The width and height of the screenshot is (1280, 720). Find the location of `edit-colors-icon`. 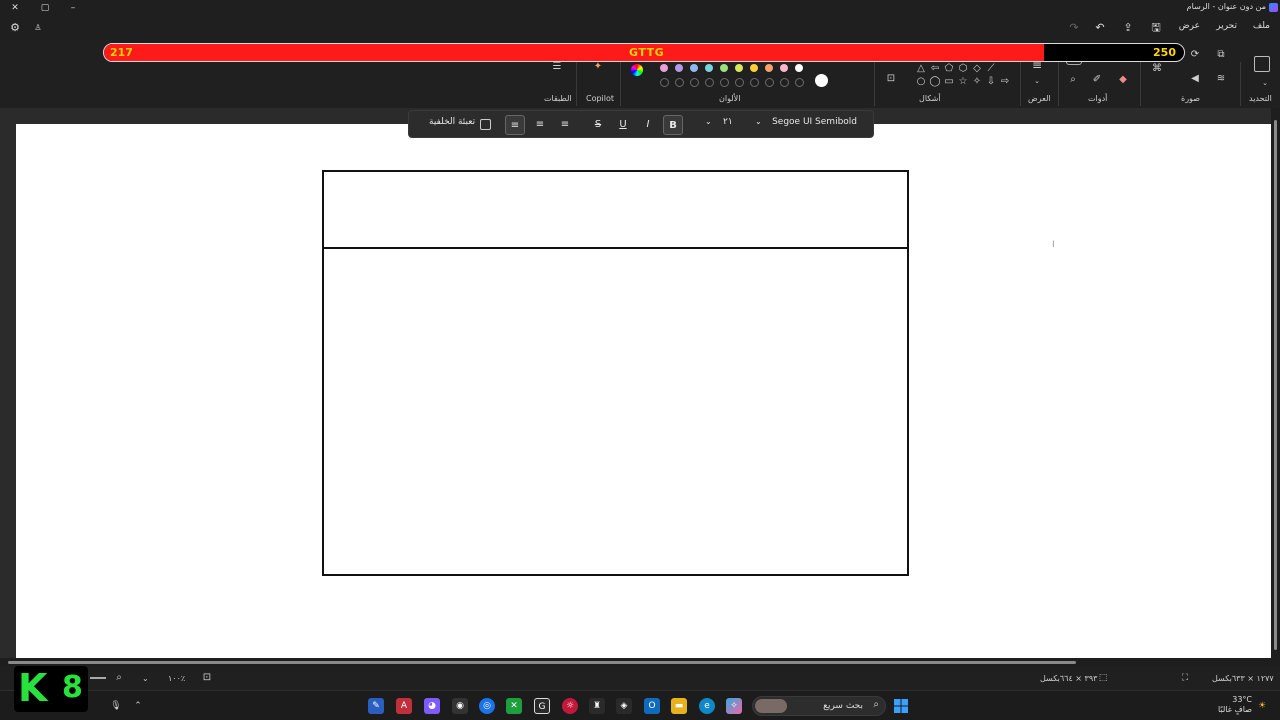

edit-colors-icon is located at coordinates (637, 70).